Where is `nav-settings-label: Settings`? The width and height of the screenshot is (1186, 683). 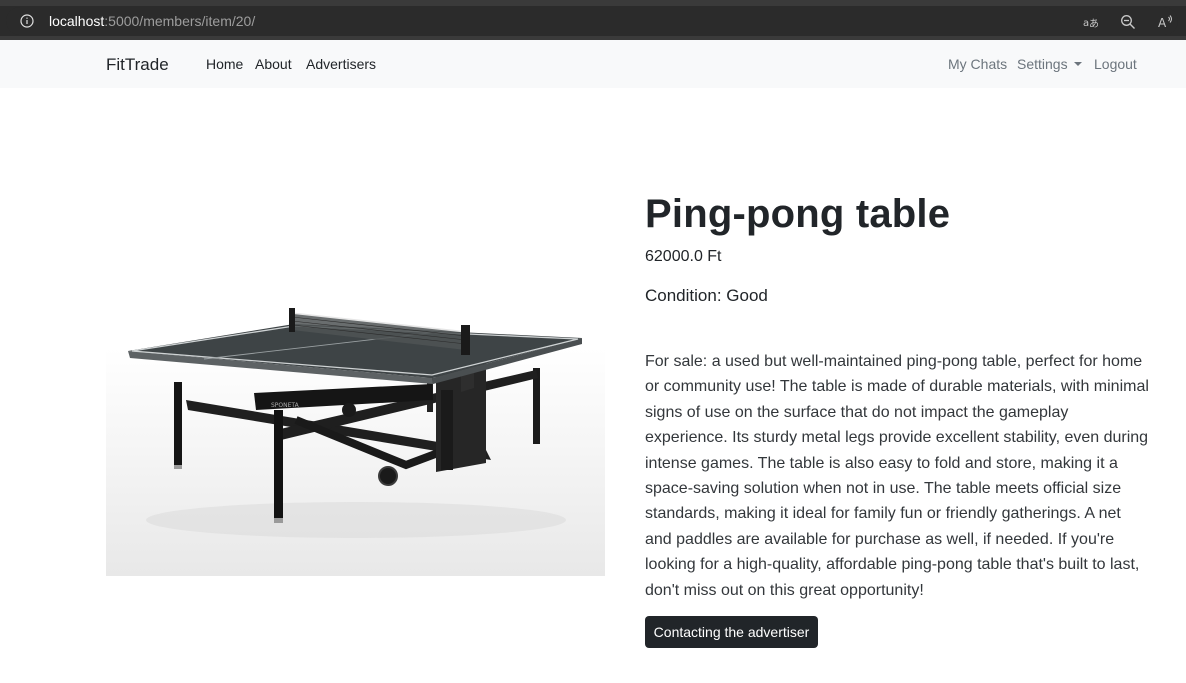 nav-settings-label: Settings is located at coordinates (1042, 64).